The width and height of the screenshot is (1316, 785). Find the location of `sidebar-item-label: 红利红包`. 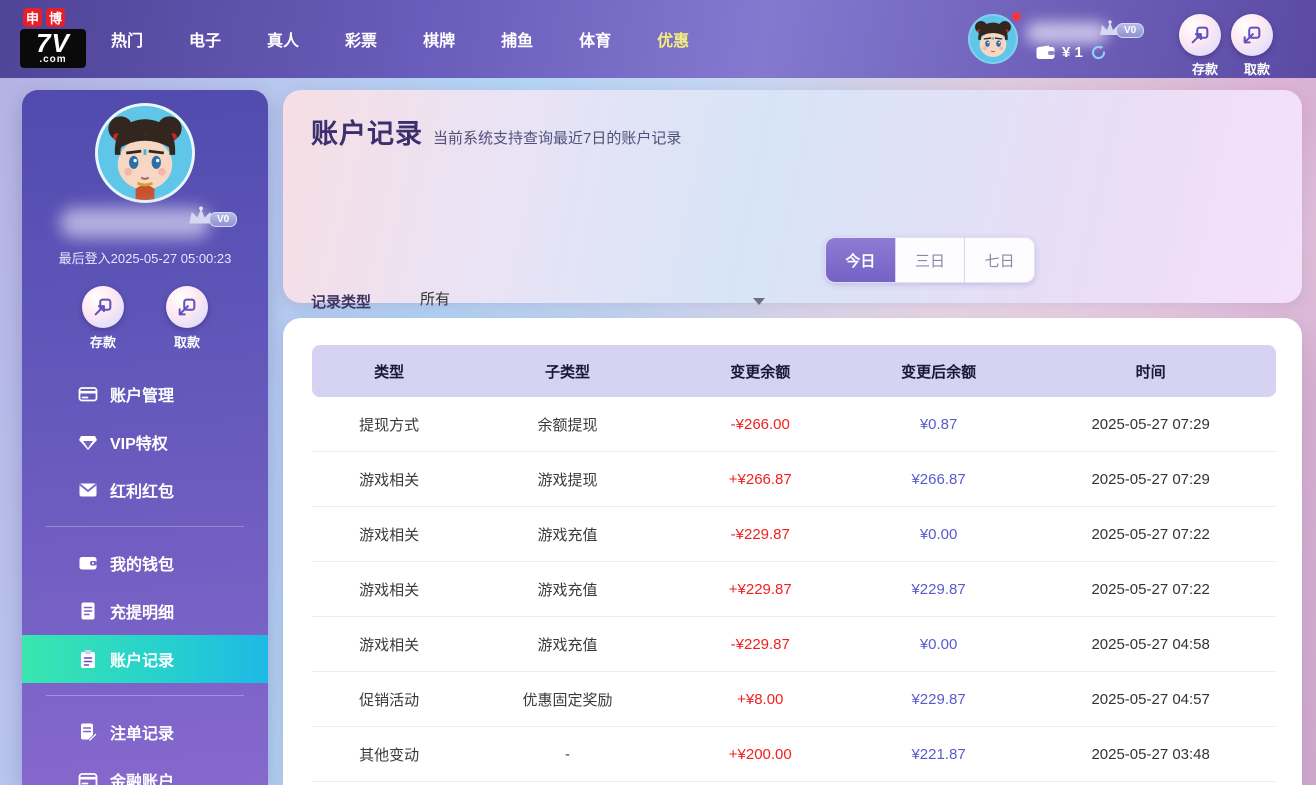

sidebar-item-label: 红利红包 is located at coordinates (142, 492).